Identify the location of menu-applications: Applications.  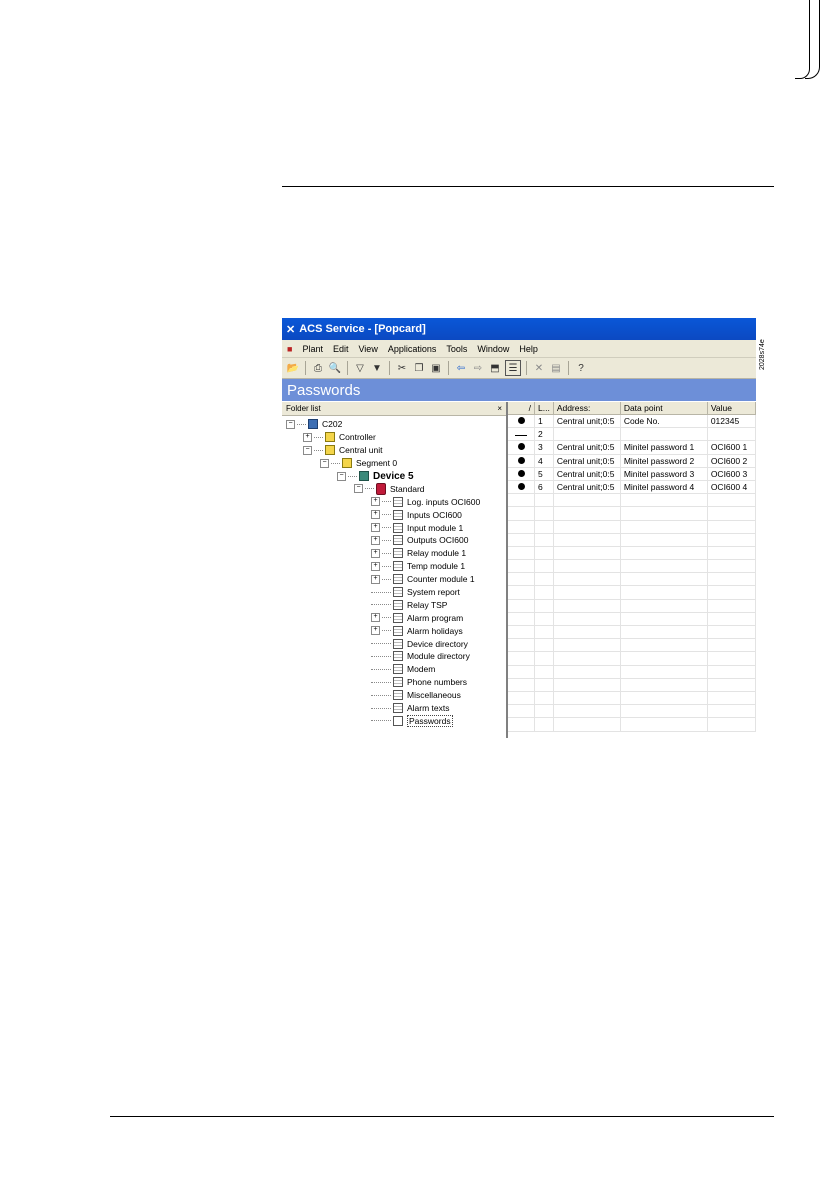
(412, 349).